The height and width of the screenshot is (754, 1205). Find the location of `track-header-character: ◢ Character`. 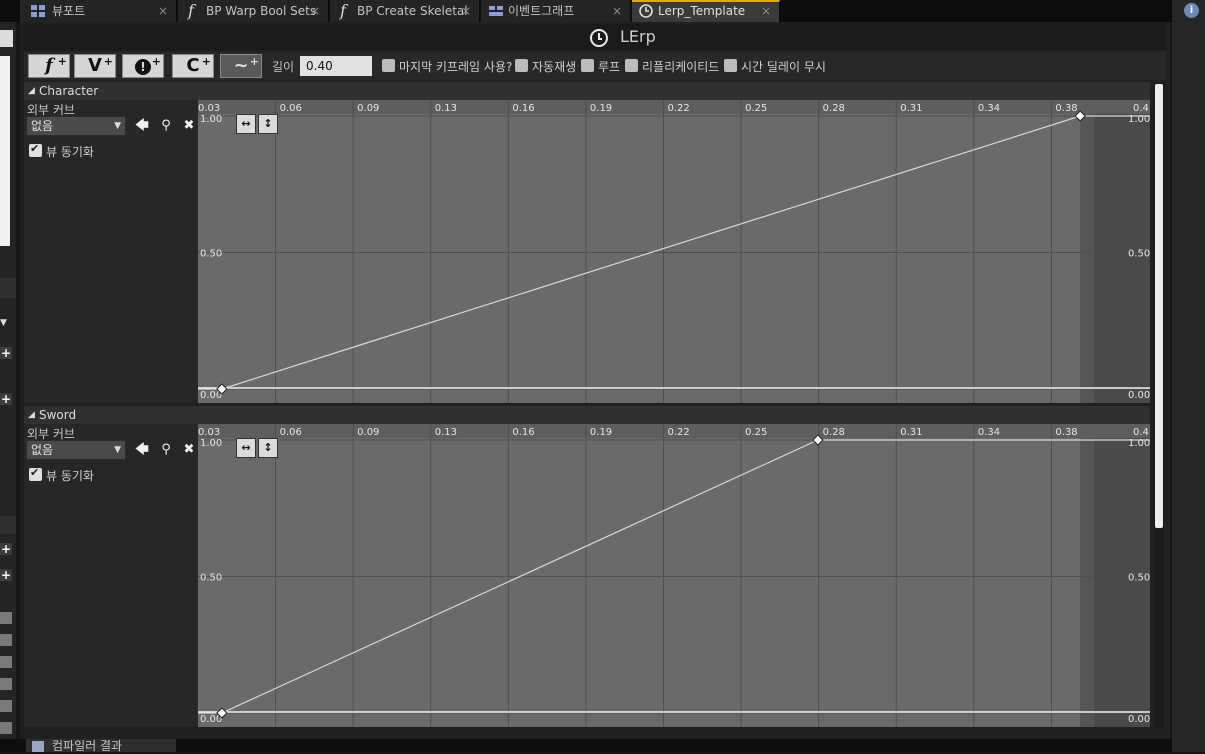

track-header-character: ◢ Character is located at coordinates (587, 91).